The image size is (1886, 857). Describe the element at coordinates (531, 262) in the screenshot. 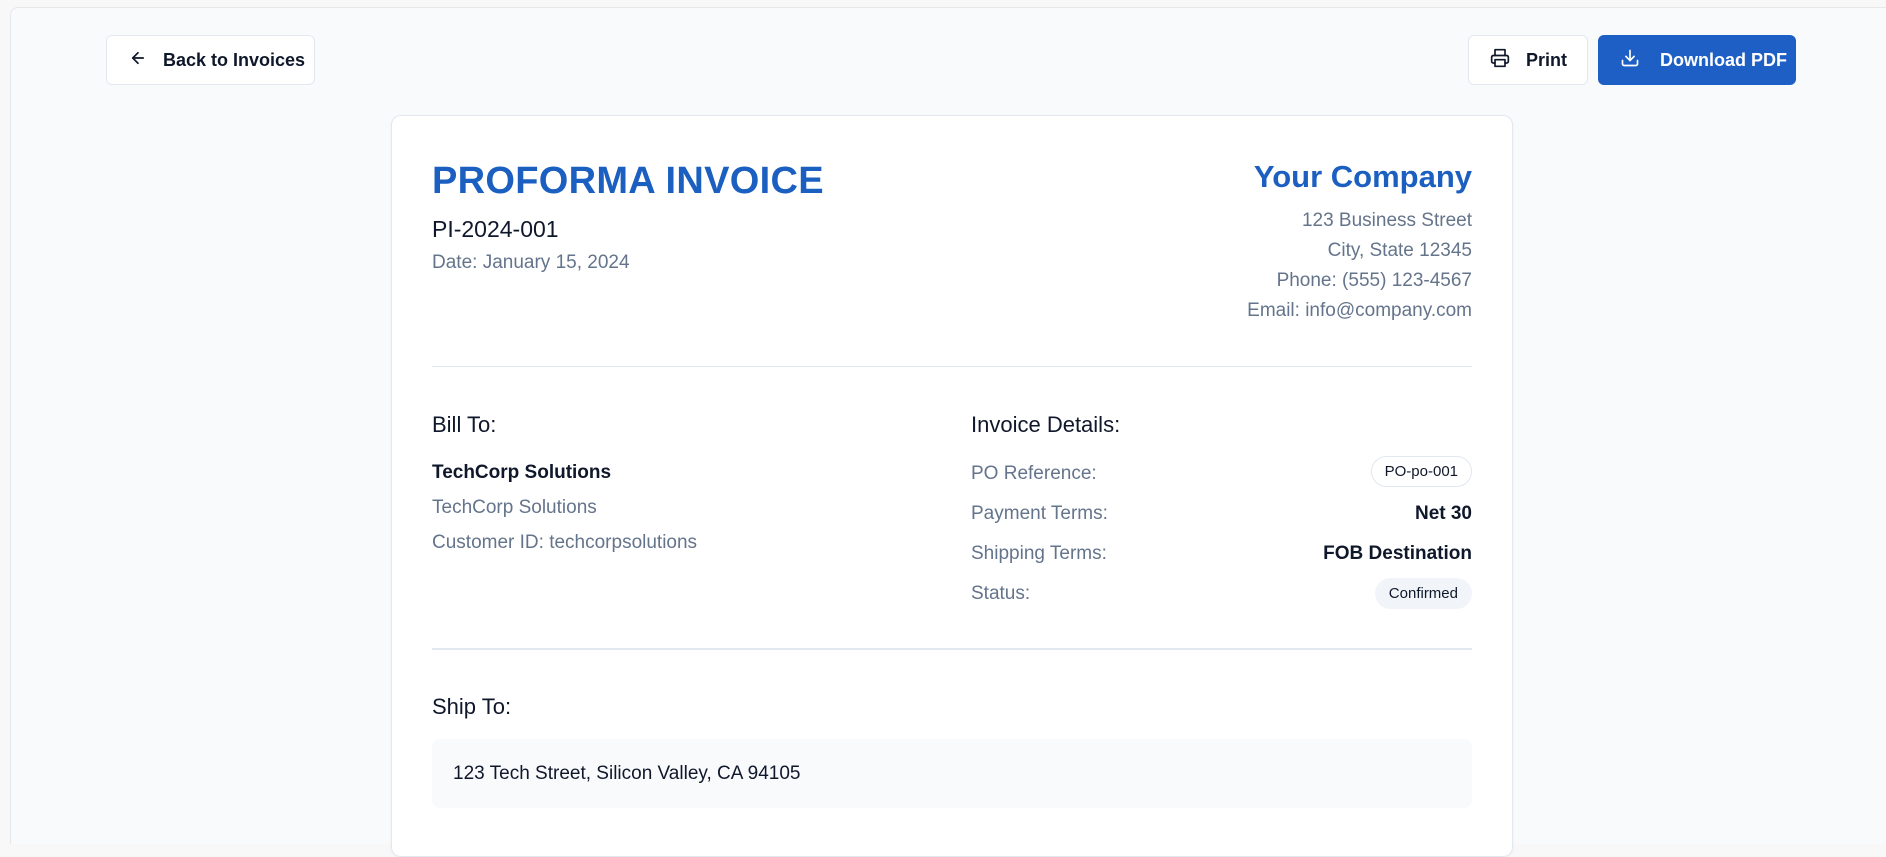

I see `invoice-date: Date: January 15, 2024` at that location.